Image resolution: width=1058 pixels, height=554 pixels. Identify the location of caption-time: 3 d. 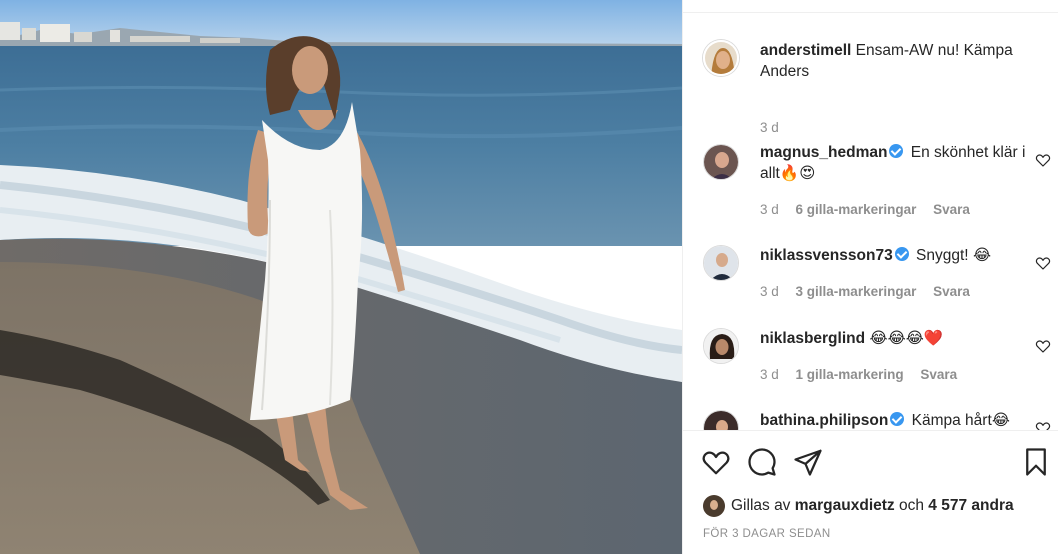
(769, 127).